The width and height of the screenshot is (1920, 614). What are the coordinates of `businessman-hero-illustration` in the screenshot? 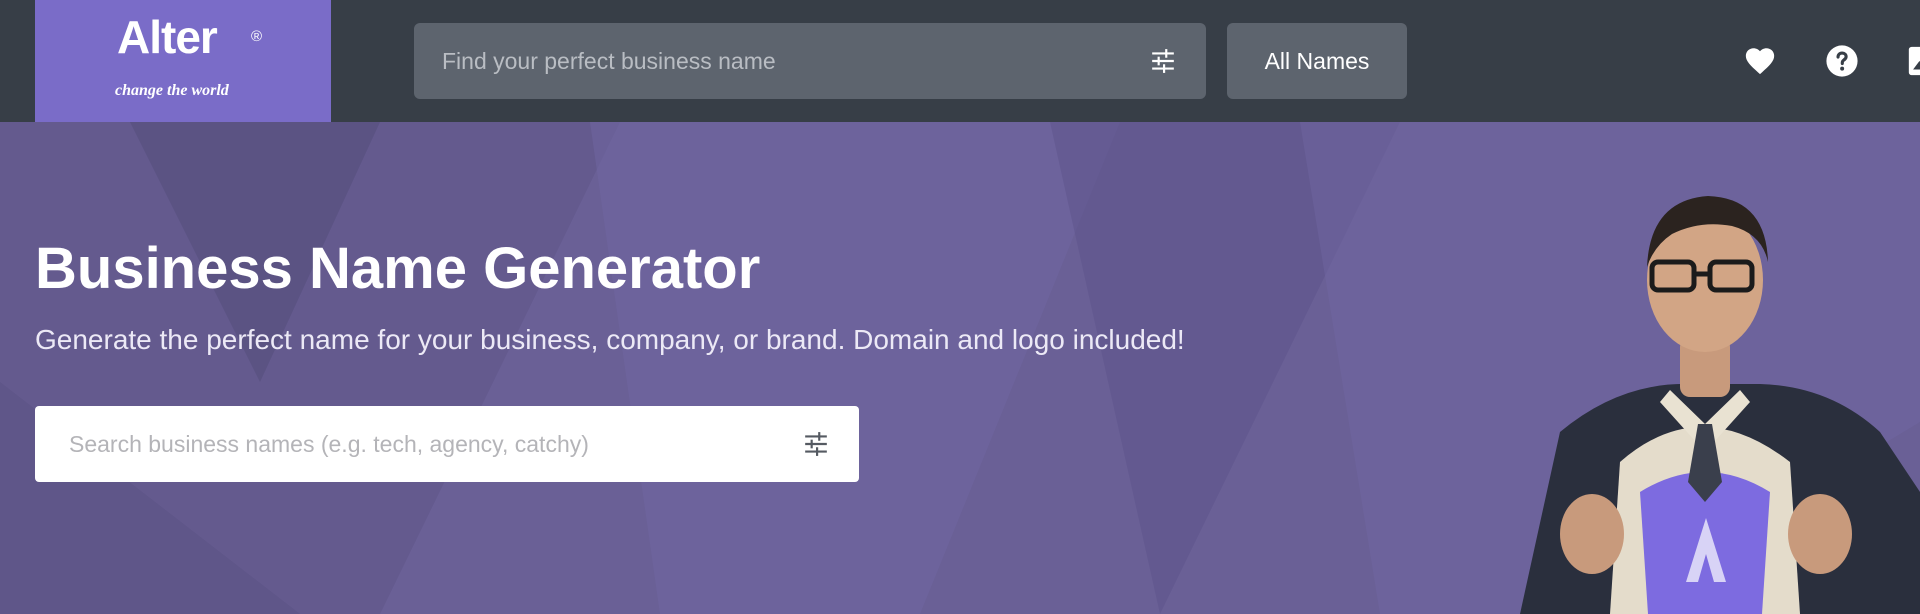 It's located at (1720, 405).